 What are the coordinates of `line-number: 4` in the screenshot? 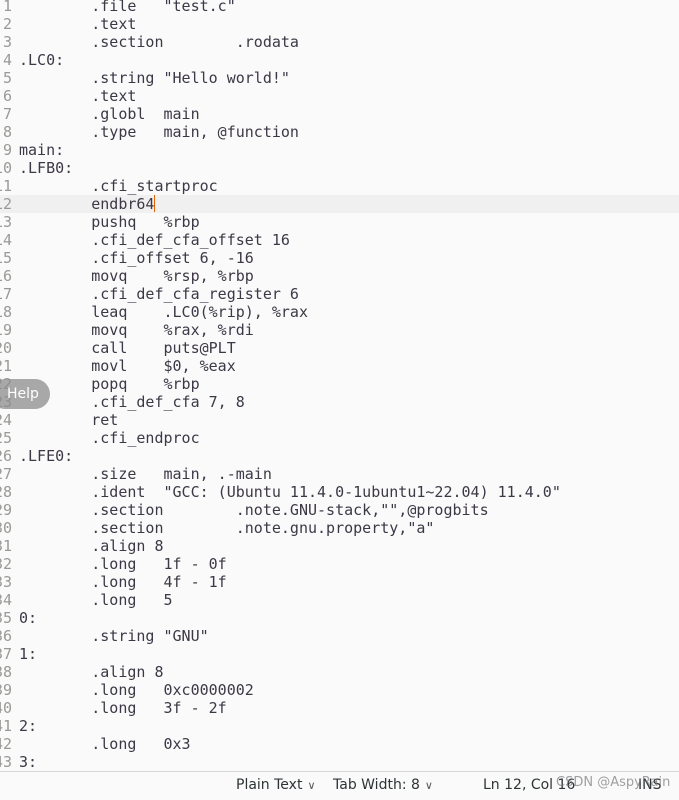 It's located at (7, 60).